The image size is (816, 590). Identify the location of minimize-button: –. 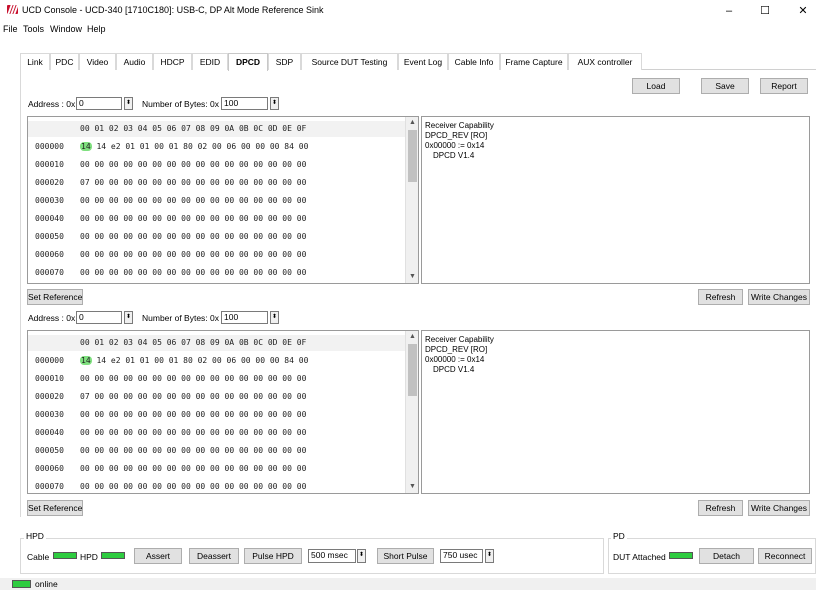
(729, 11).